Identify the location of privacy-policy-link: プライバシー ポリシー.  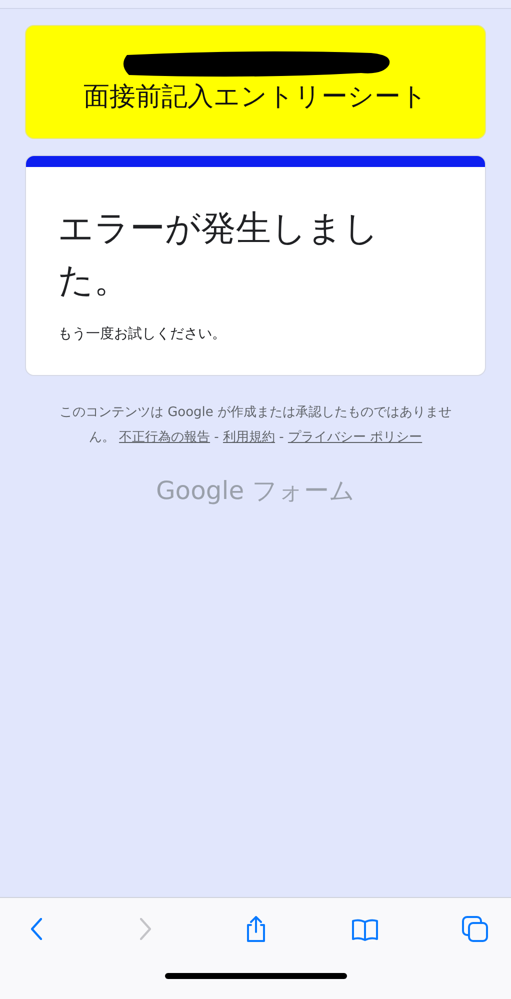
(355, 437).